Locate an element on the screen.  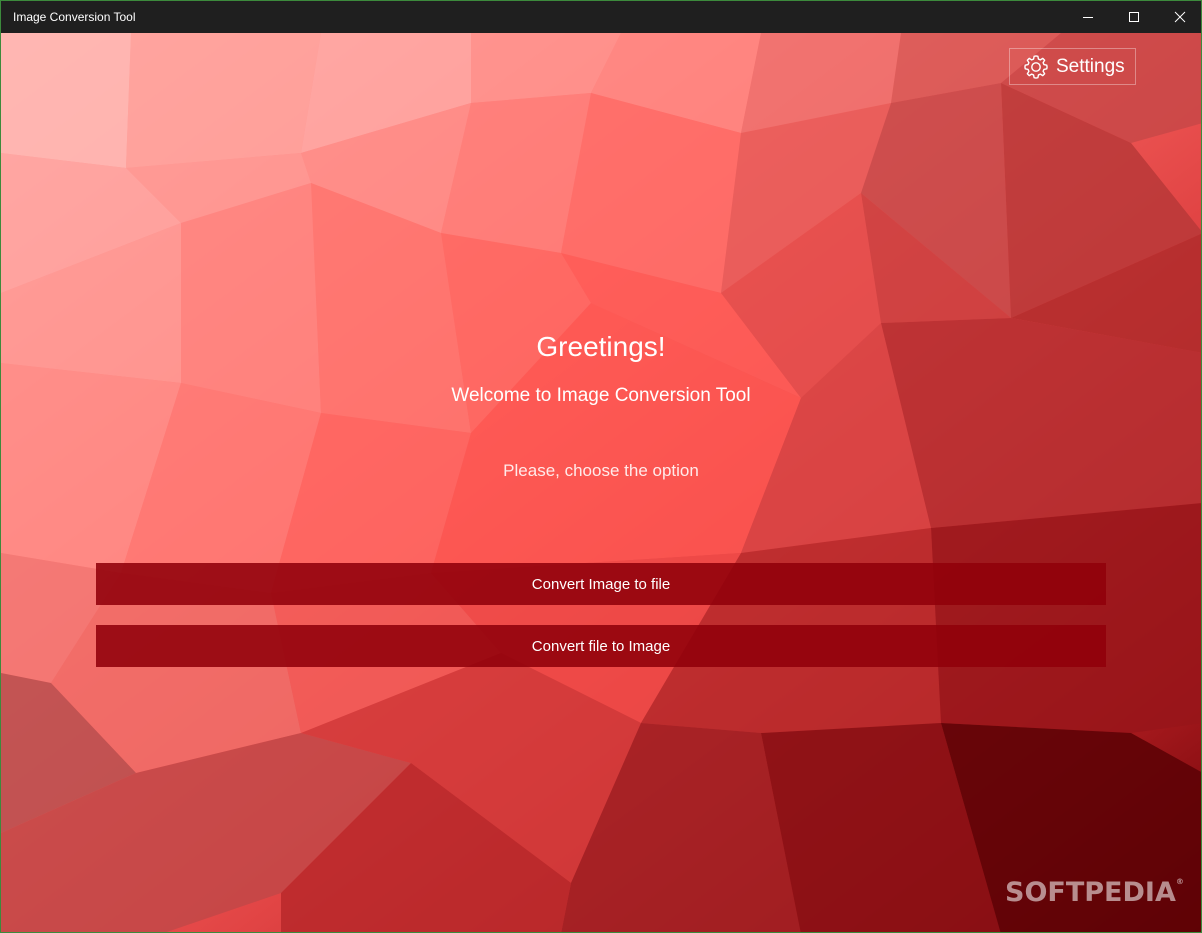
convert-image-to-file-button: Convert Image to file is located at coordinates (601, 584).